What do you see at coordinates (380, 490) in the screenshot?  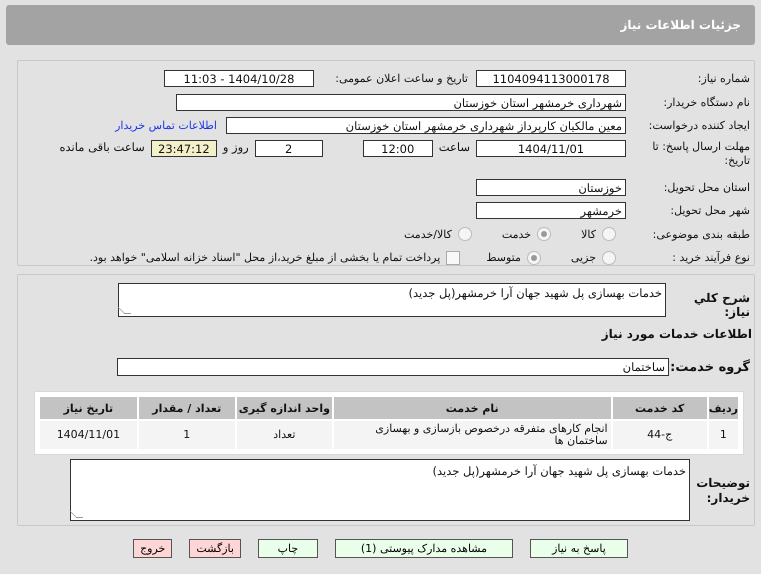 I see `buyer-notes-textarea: خدمات بهسازی پل شهید جهان آرا خرمشهر(پل جدید)` at bounding box center [380, 490].